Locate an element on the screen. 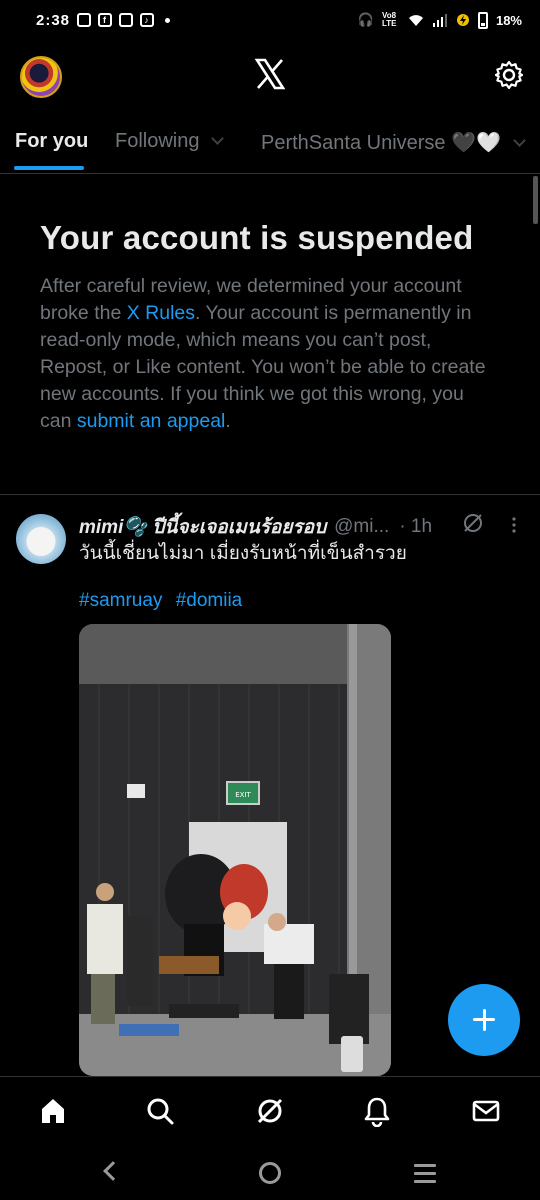  messages-envelope-icon is located at coordinates (486, 1111).